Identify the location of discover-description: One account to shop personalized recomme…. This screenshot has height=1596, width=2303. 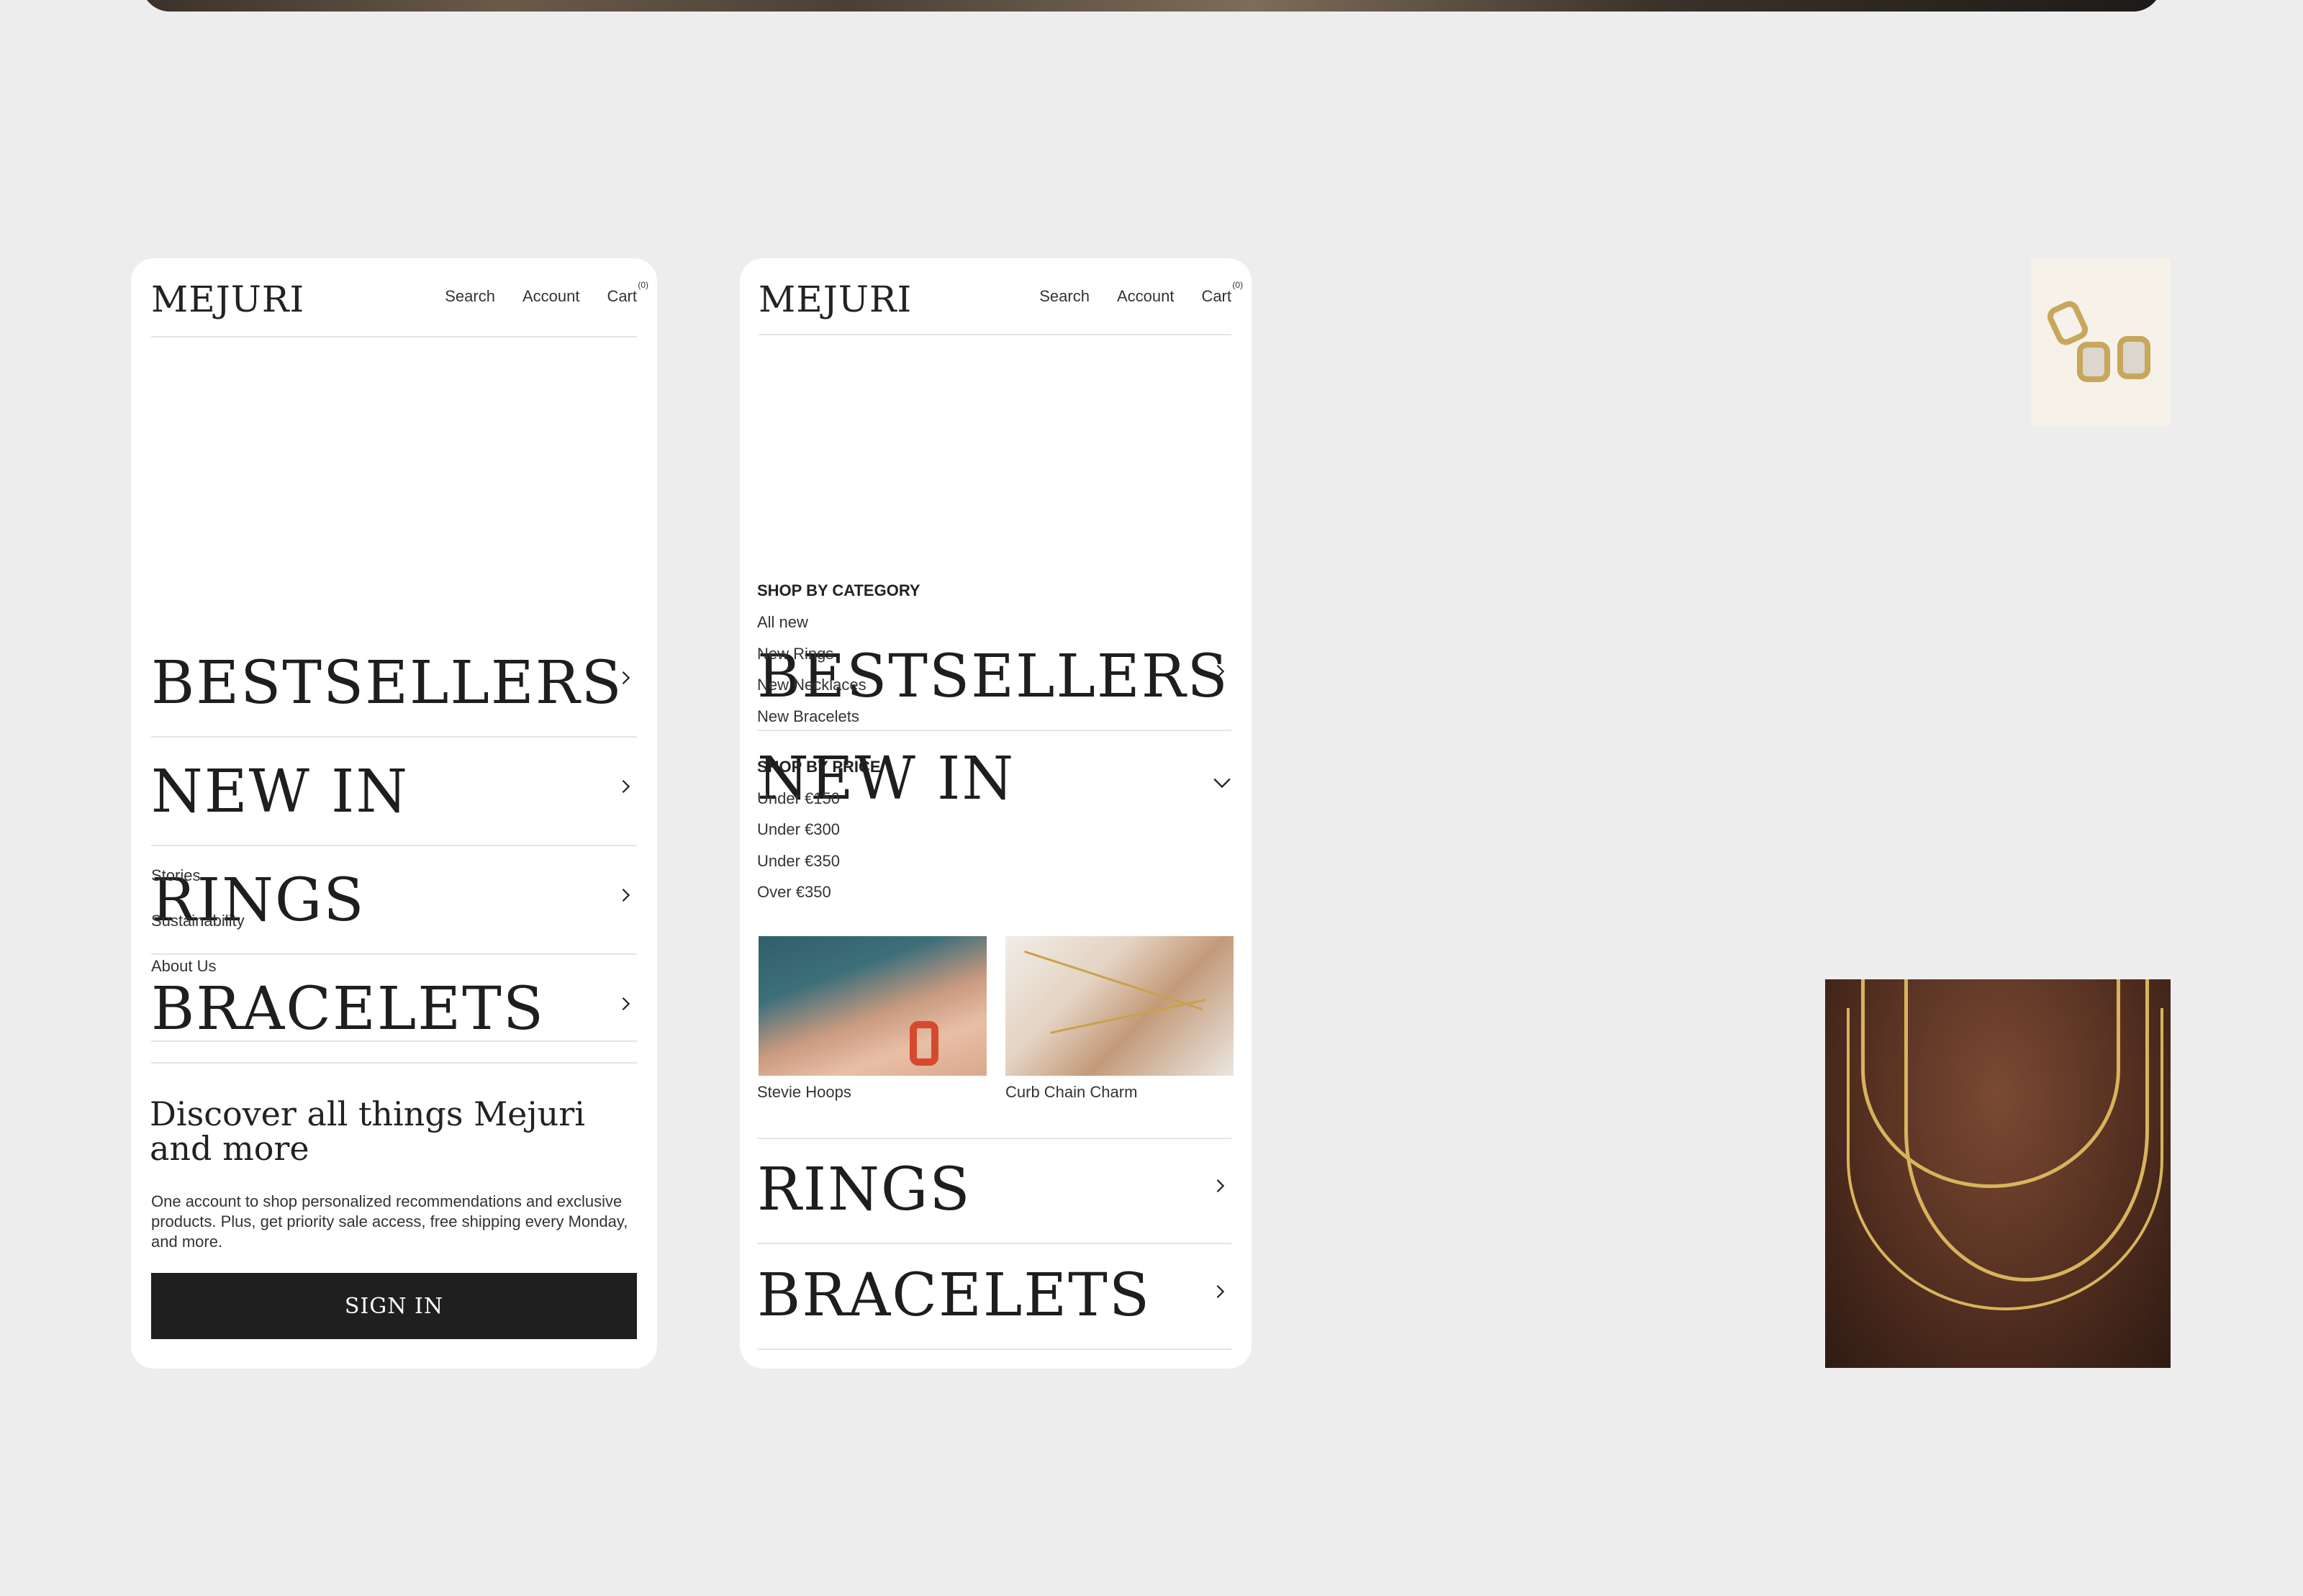
(390, 1221).